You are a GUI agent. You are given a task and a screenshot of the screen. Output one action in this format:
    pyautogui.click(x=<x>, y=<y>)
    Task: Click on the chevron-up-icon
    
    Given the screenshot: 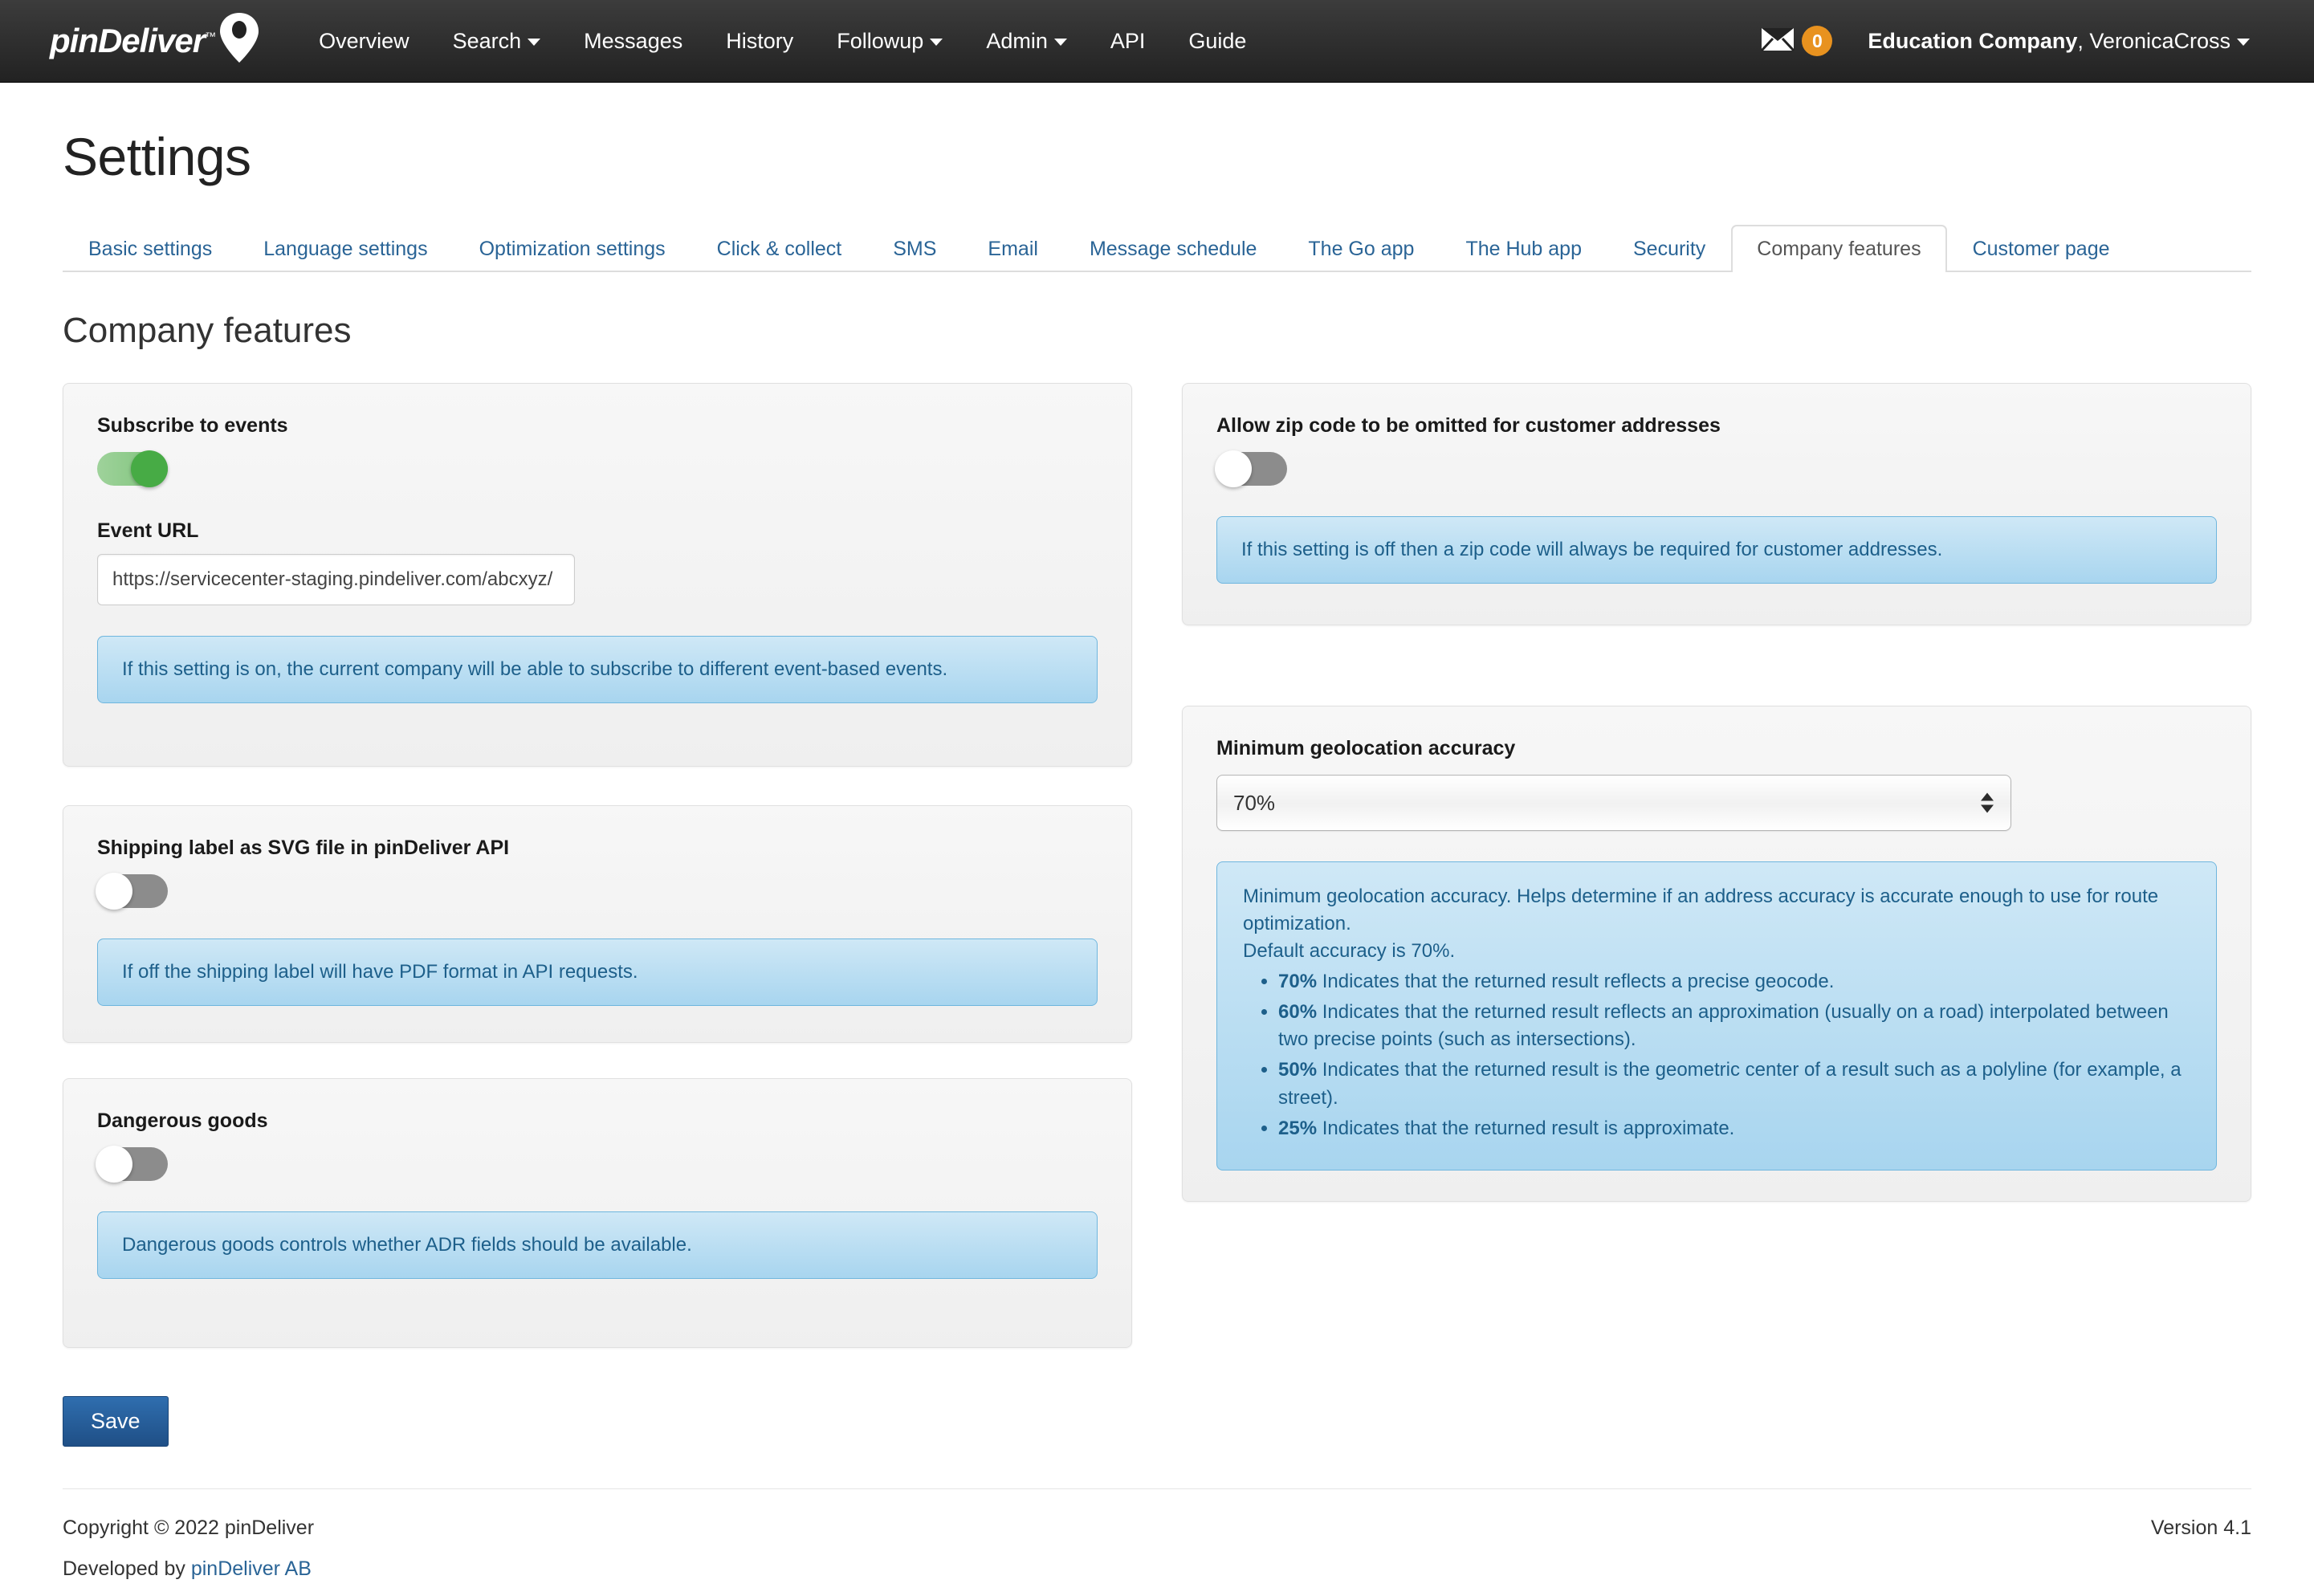 What is the action you would take?
    pyautogui.click(x=1987, y=797)
    